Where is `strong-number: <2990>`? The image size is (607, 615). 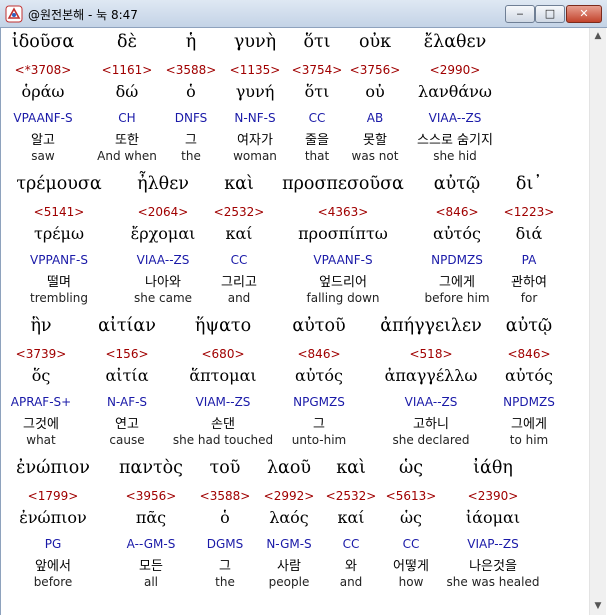 strong-number: <2990> is located at coordinates (455, 70).